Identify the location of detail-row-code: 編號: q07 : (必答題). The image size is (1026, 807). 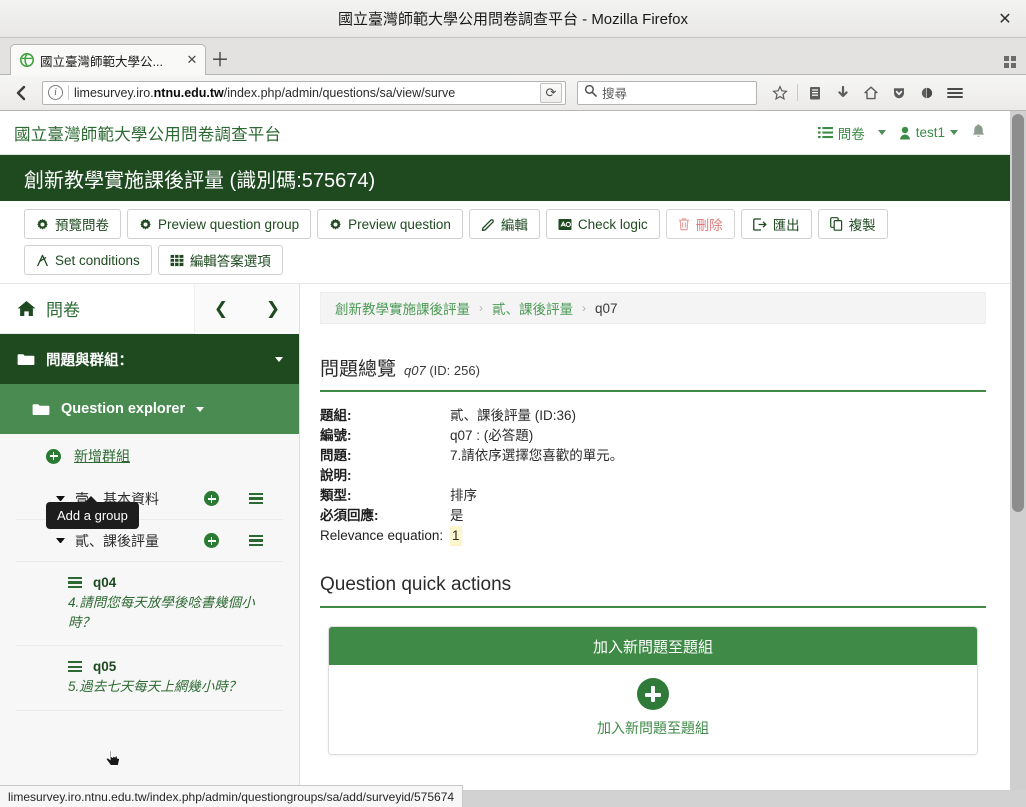
(653, 436).